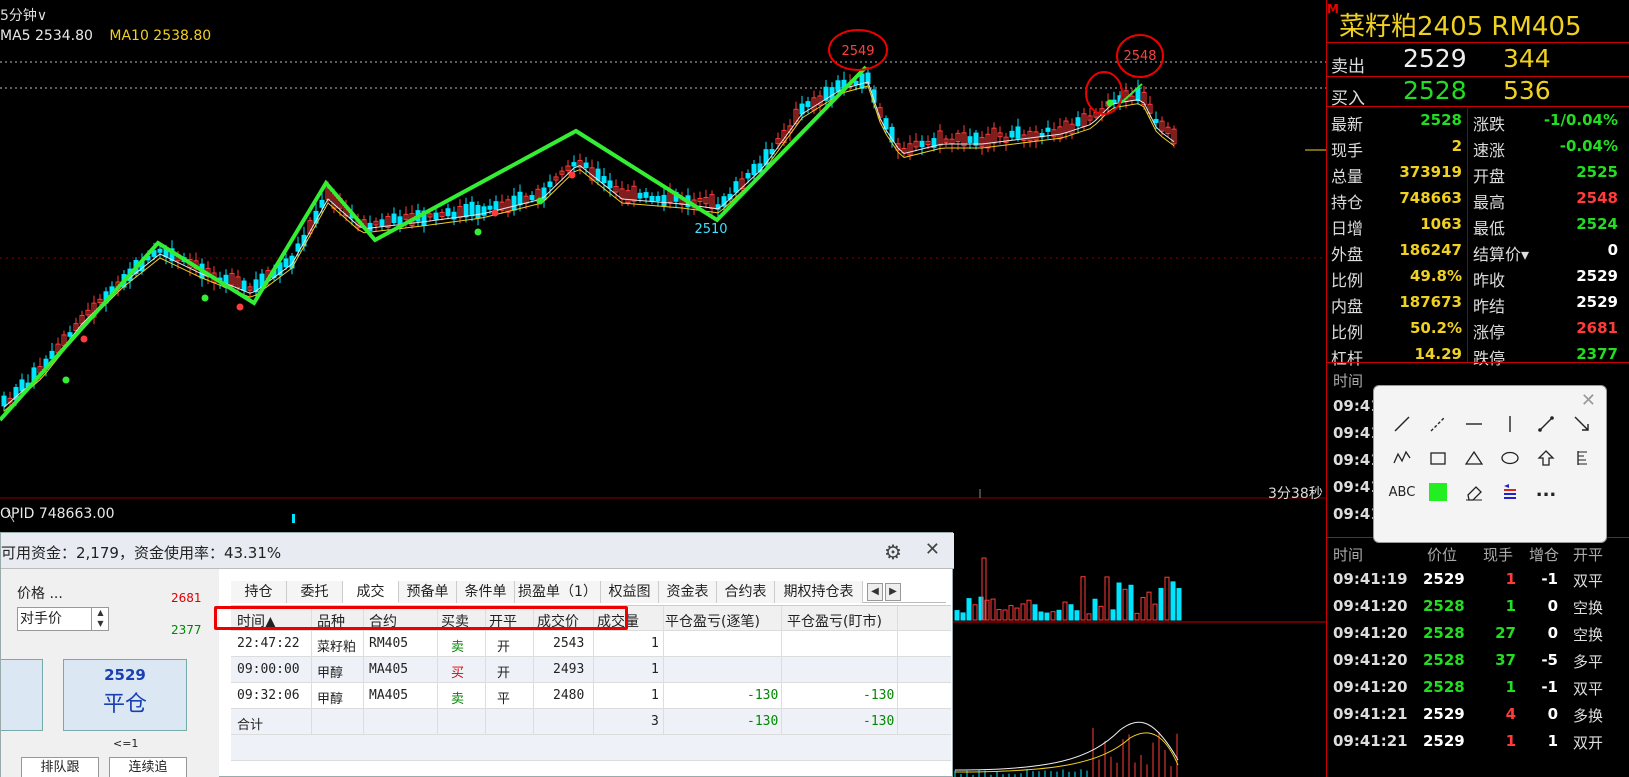 This screenshot has height=777, width=1629. I want to click on ma10-value: MA10 2538.80, so click(160, 36).